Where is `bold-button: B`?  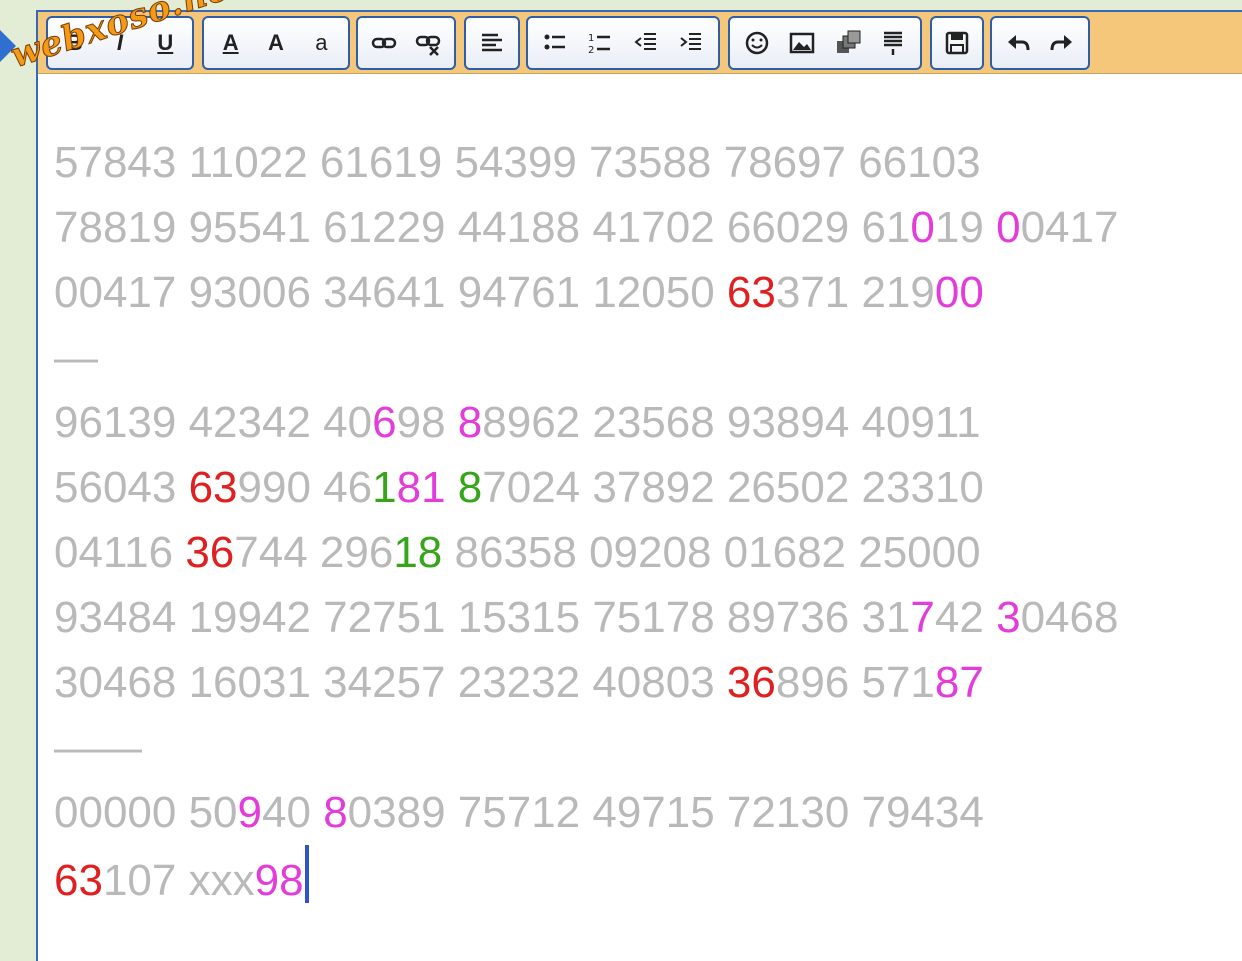 bold-button: B is located at coordinates (75, 43).